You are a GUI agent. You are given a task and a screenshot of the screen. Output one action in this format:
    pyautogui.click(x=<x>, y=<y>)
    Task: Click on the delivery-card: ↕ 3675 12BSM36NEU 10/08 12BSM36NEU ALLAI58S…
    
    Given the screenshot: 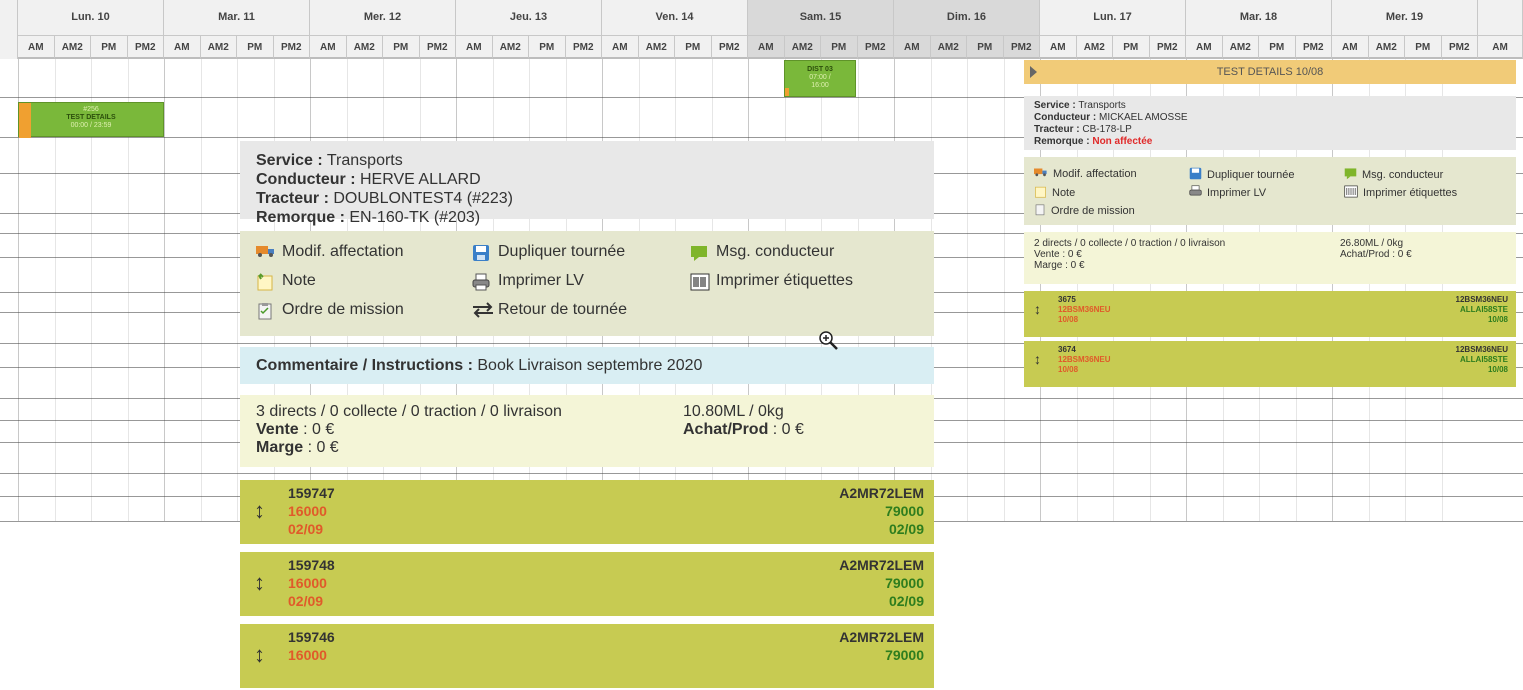 What is the action you would take?
    pyautogui.click(x=1270, y=314)
    